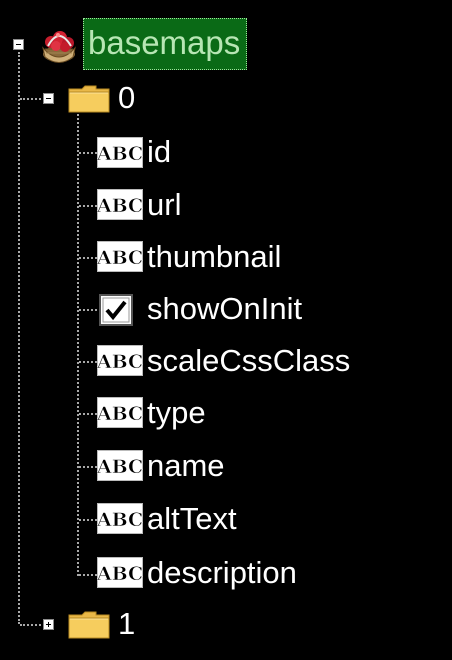 The image size is (452, 660). What do you see at coordinates (19, 338) in the screenshot?
I see `tree-line-root` at bounding box center [19, 338].